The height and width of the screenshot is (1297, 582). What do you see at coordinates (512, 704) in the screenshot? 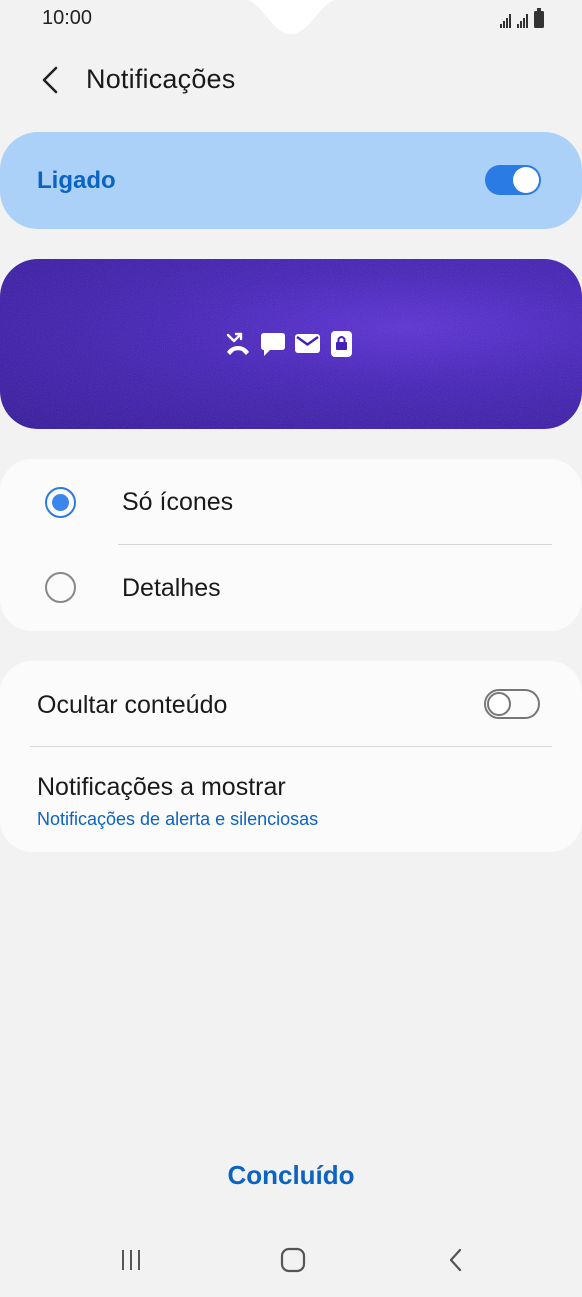
I see `hide-content-toggle` at bounding box center [512, 704].